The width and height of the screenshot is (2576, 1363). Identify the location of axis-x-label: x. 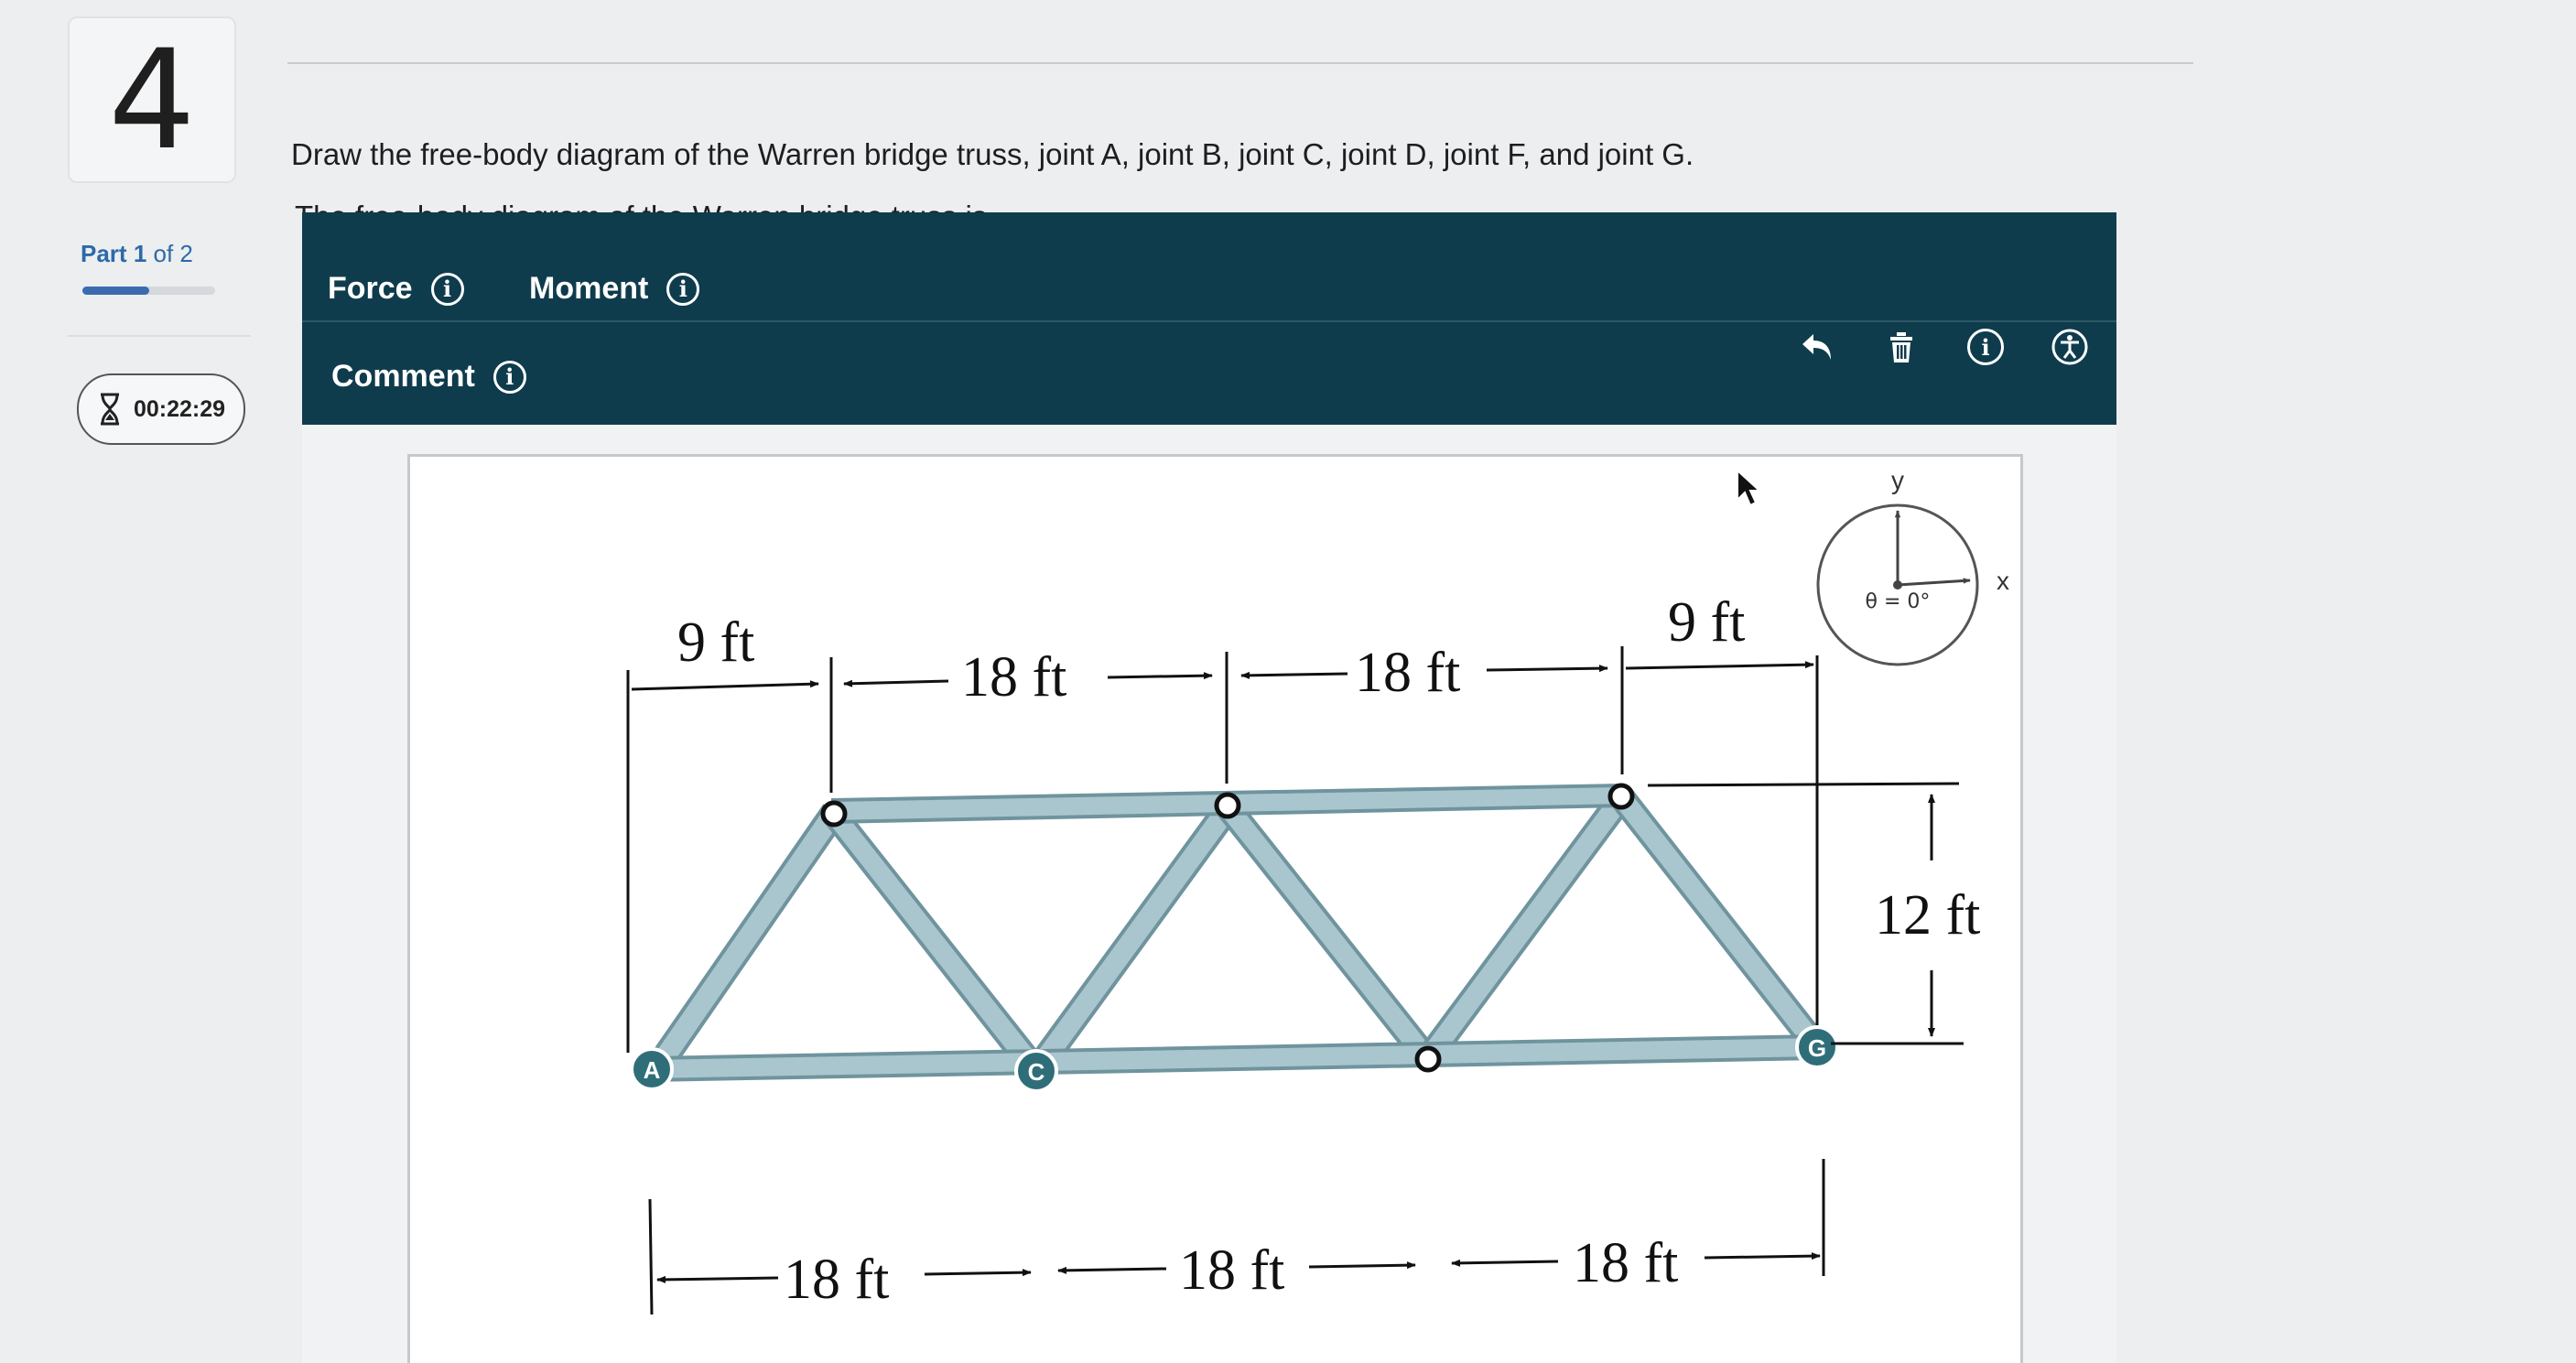
(2003, 581).